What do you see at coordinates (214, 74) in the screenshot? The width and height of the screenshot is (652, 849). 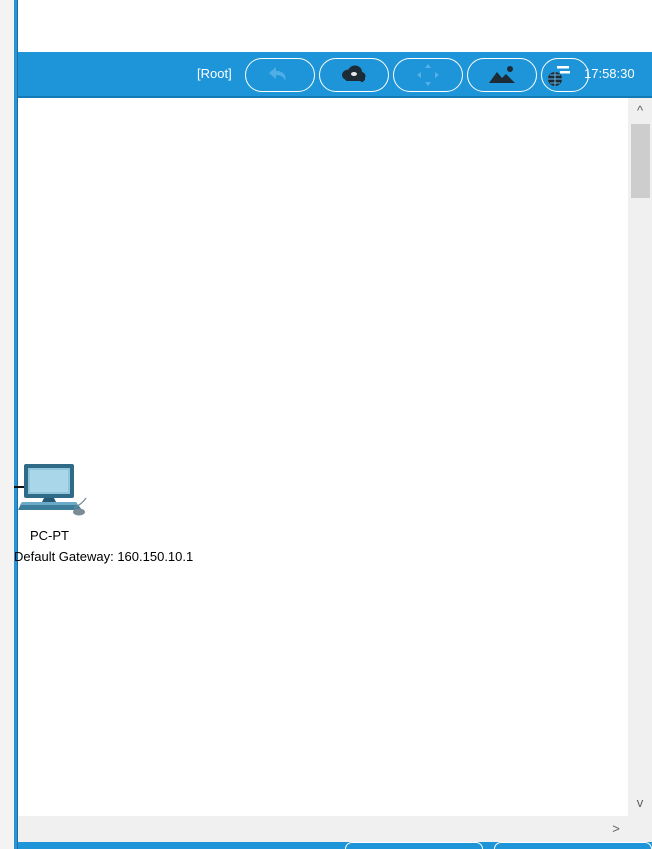 I see `root-breadcrumb: [Root]` at bounding box center [214, 74].